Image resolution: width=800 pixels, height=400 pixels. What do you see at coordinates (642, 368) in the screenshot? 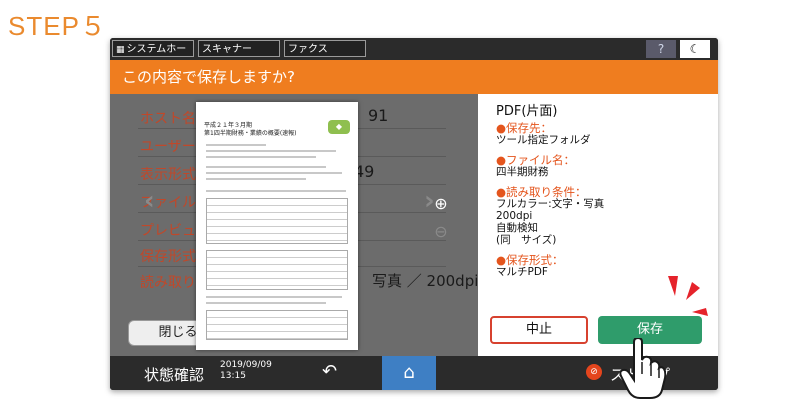
I see `hand-pointer-icon` at bounding box center [642, 368].